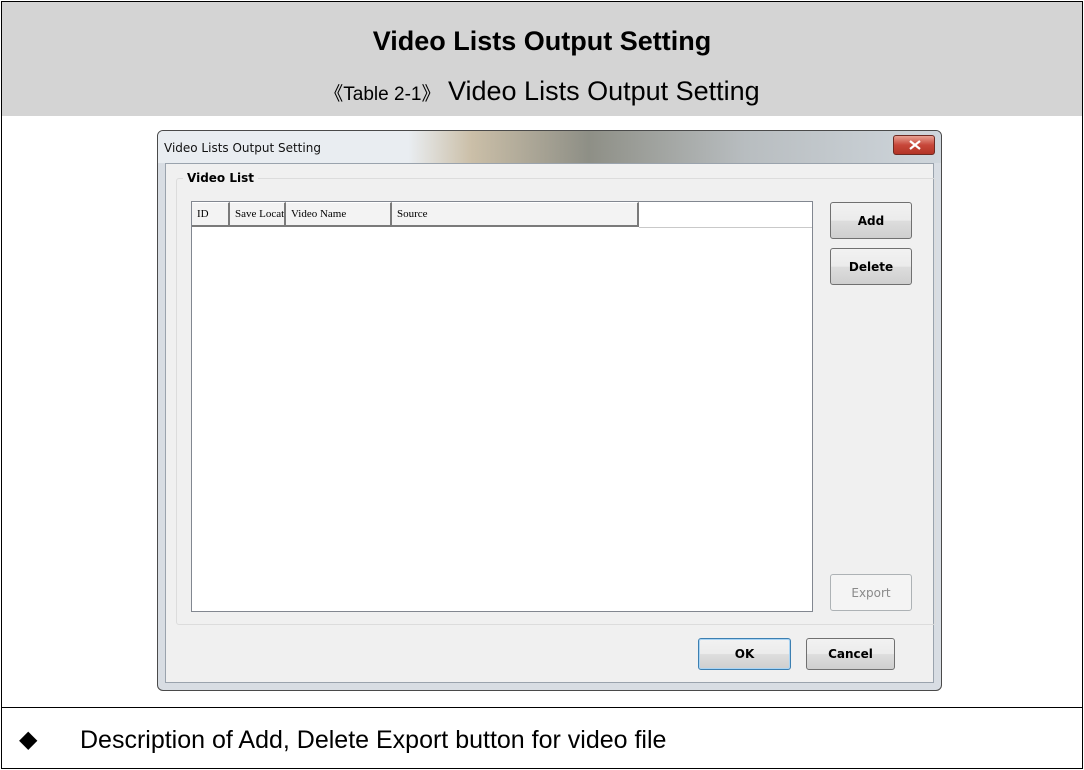 The width and height of the screenshot is (1084, 770). I want to click on cancel-button: Cancel, so click(850, 654).